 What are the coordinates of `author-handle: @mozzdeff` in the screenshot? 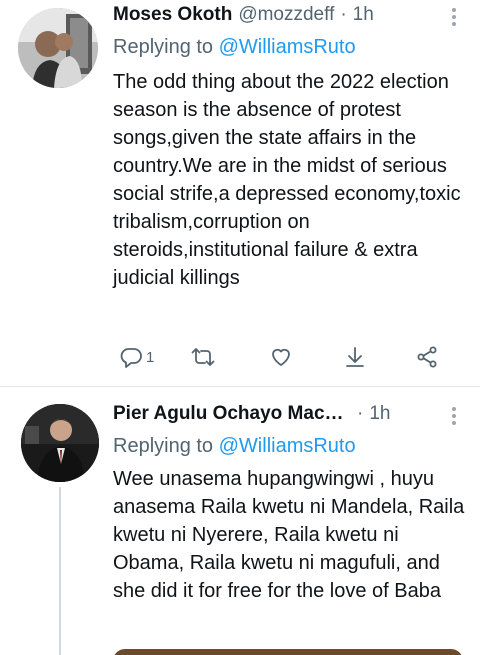 It's located at (286, 15).